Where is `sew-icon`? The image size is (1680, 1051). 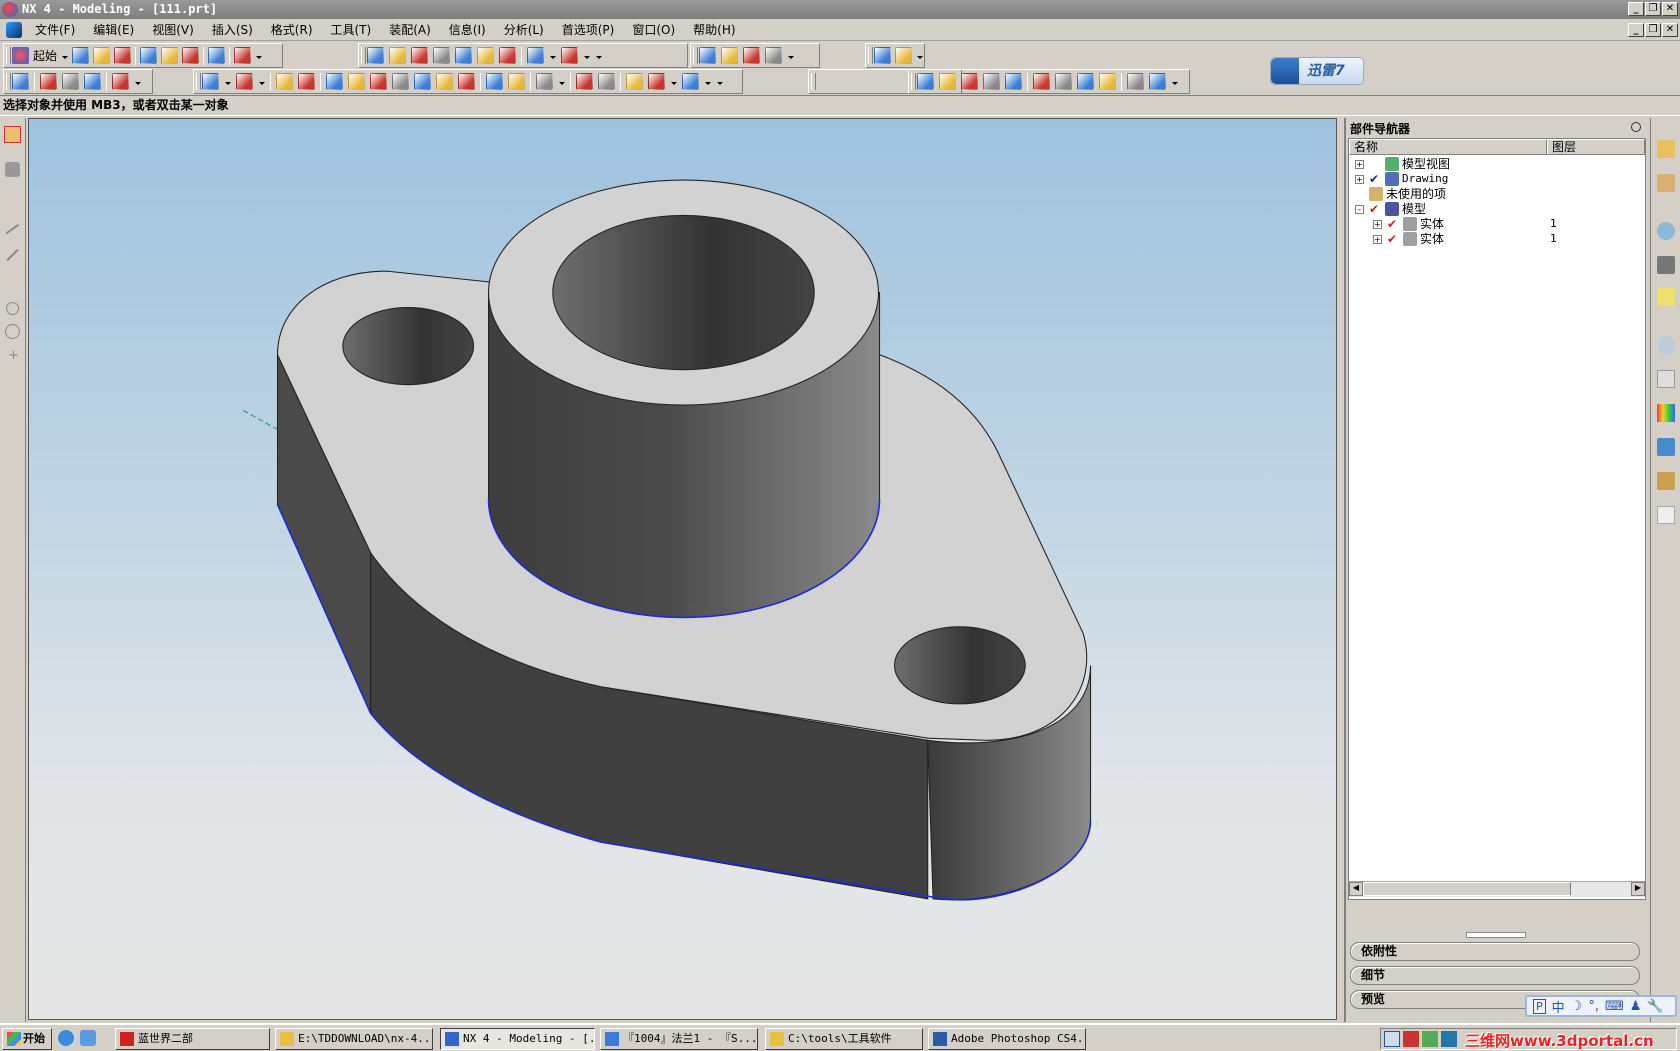
sew-icon is located at coordinates (1063, 81).